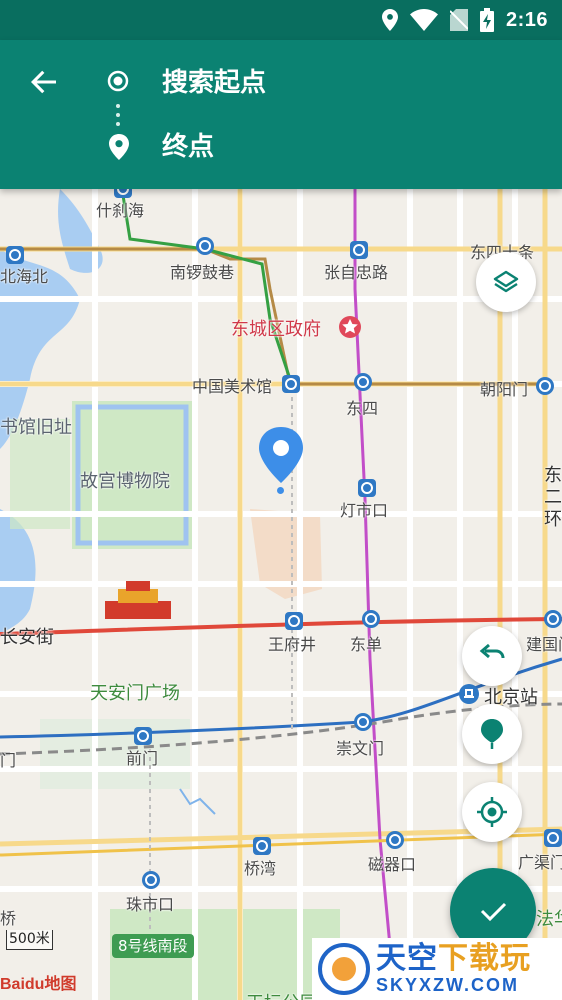 This screenshot has width=562, height=1000. I want to click on map-label: 建国门, so click(544, 644).